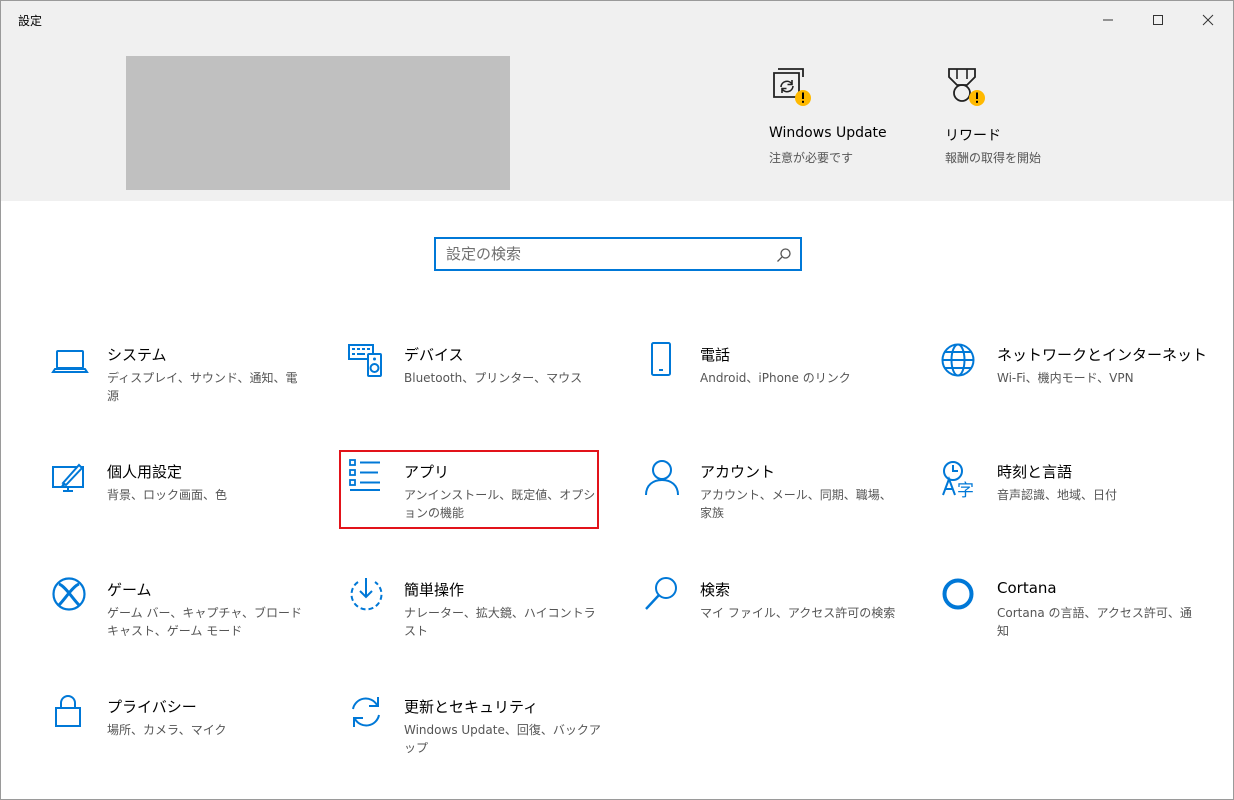  I want to click on category-description: ゲーム バー、キャプチャ、ブロードキャスト、ゲーム モード, so click(204, 622).